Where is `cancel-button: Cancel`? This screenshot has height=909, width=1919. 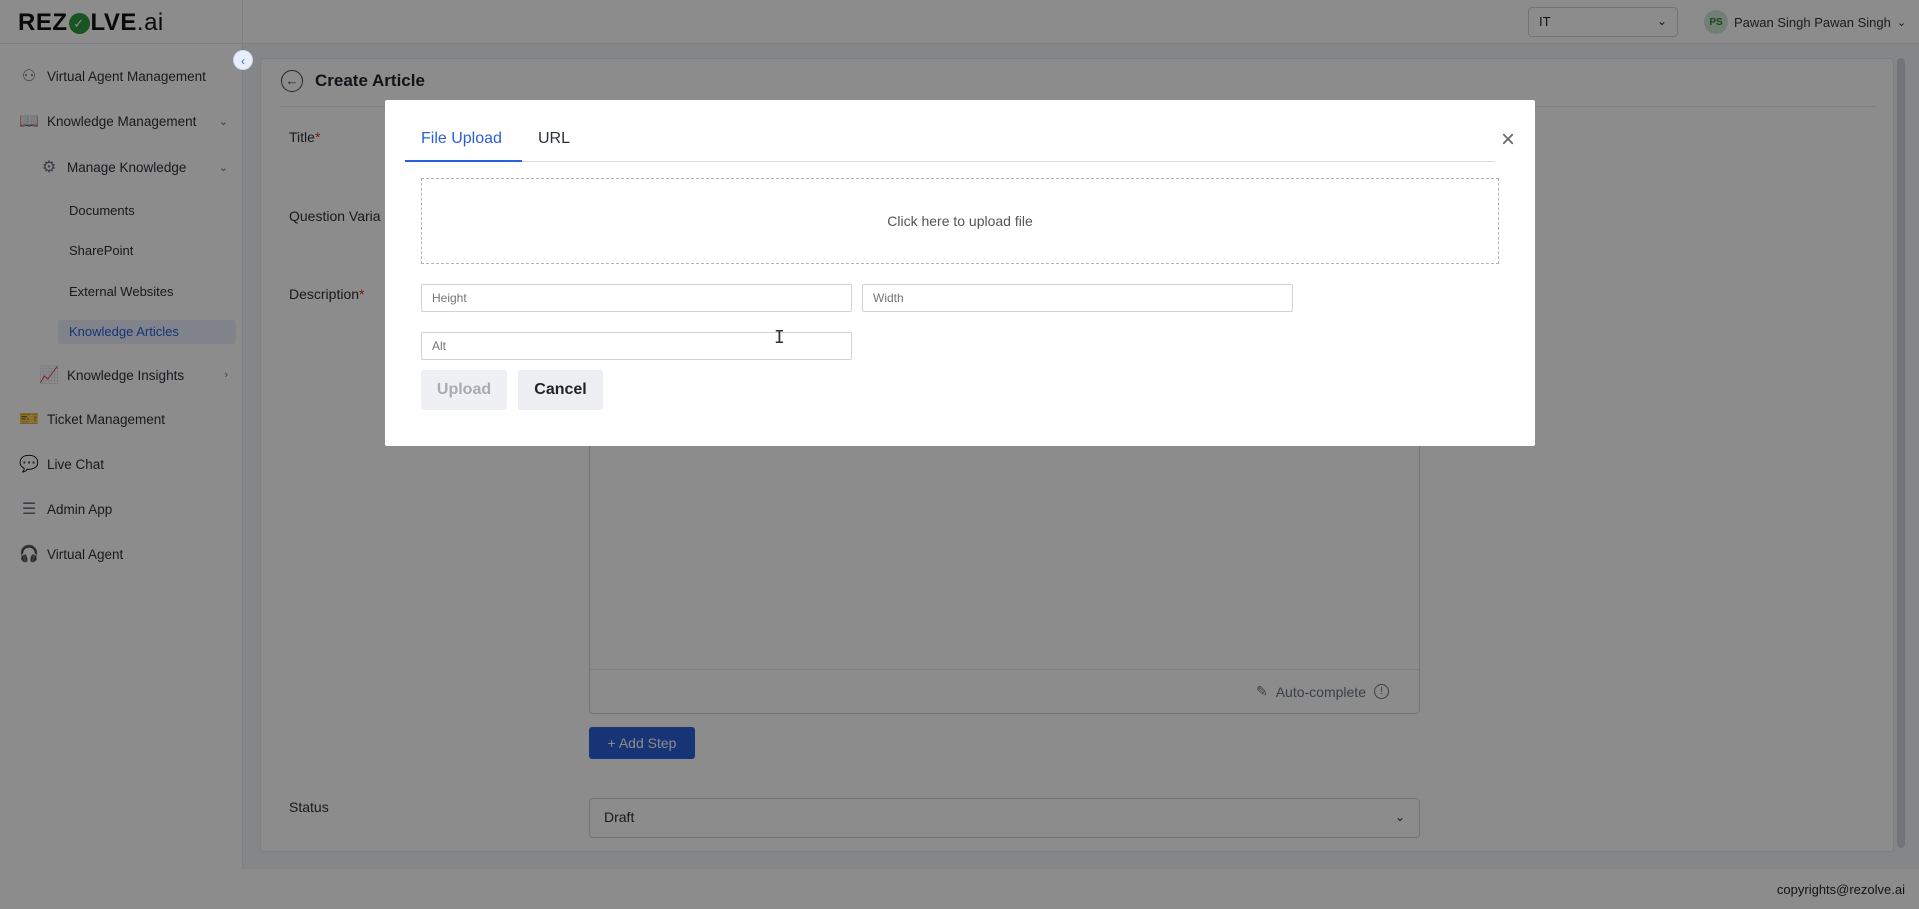 cancel-button: Cancel is located at coordinates (560, 390).